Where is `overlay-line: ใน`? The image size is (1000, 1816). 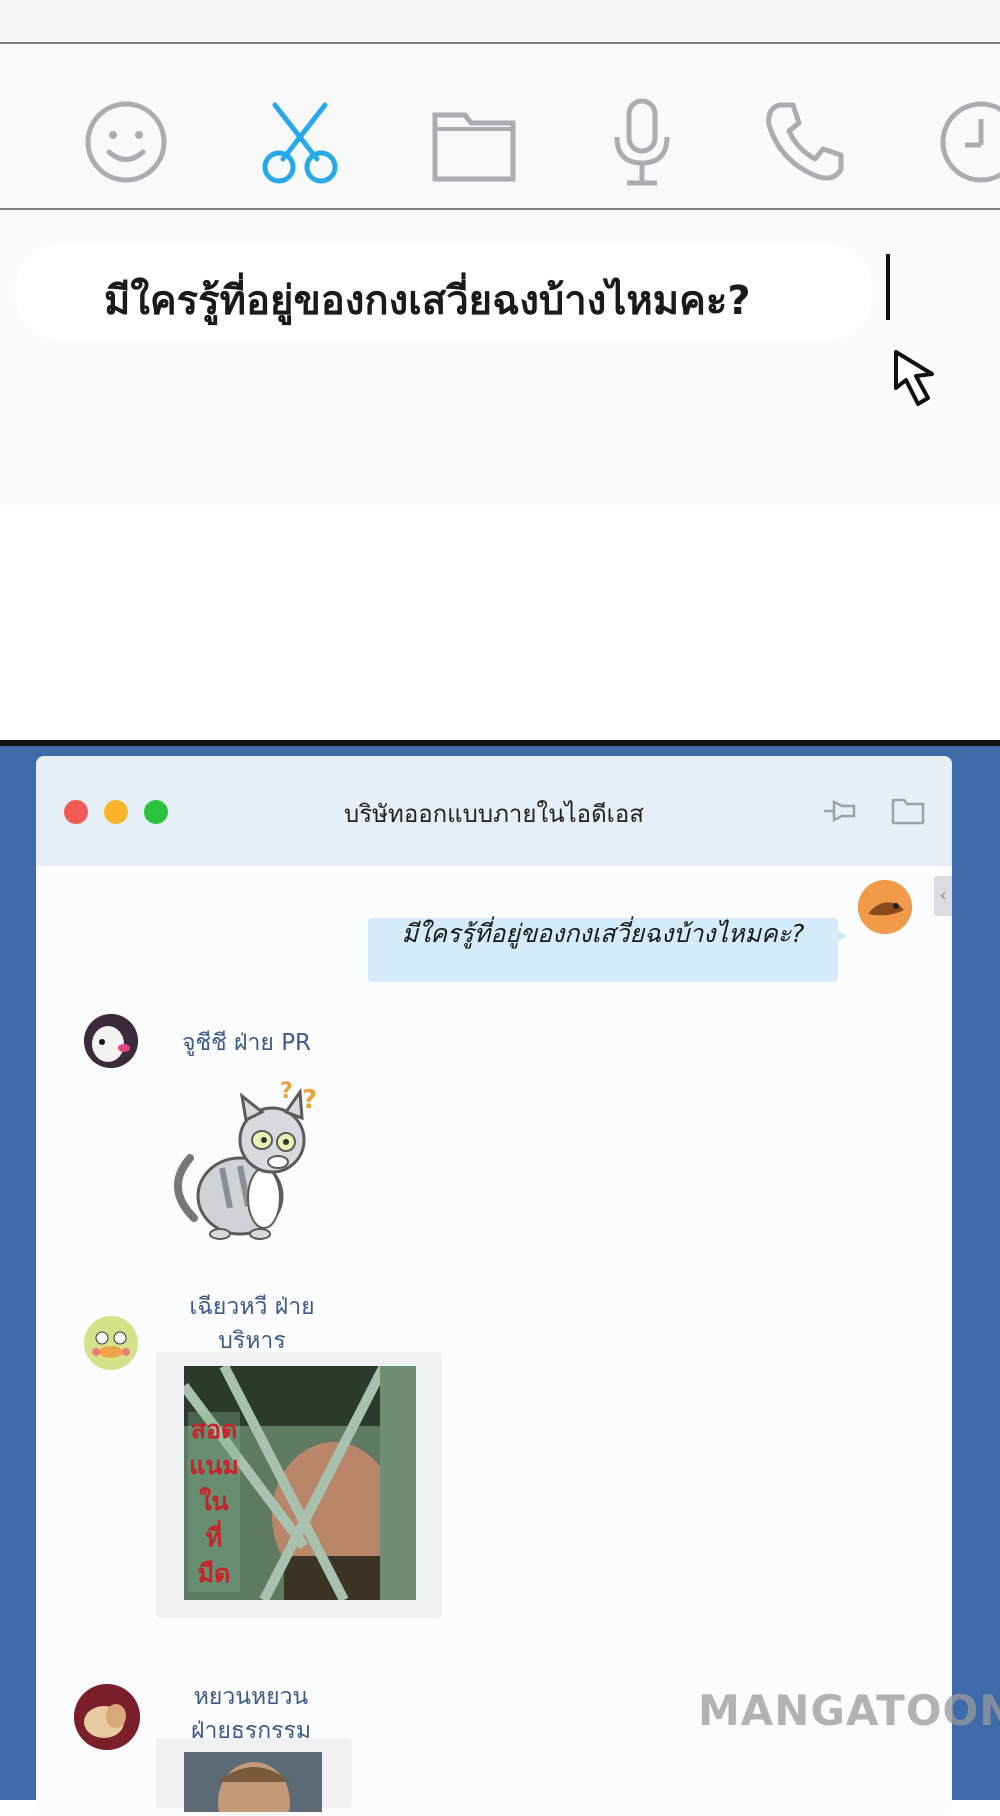 overlay-line: ใน is located at coordinates (214, 1501).